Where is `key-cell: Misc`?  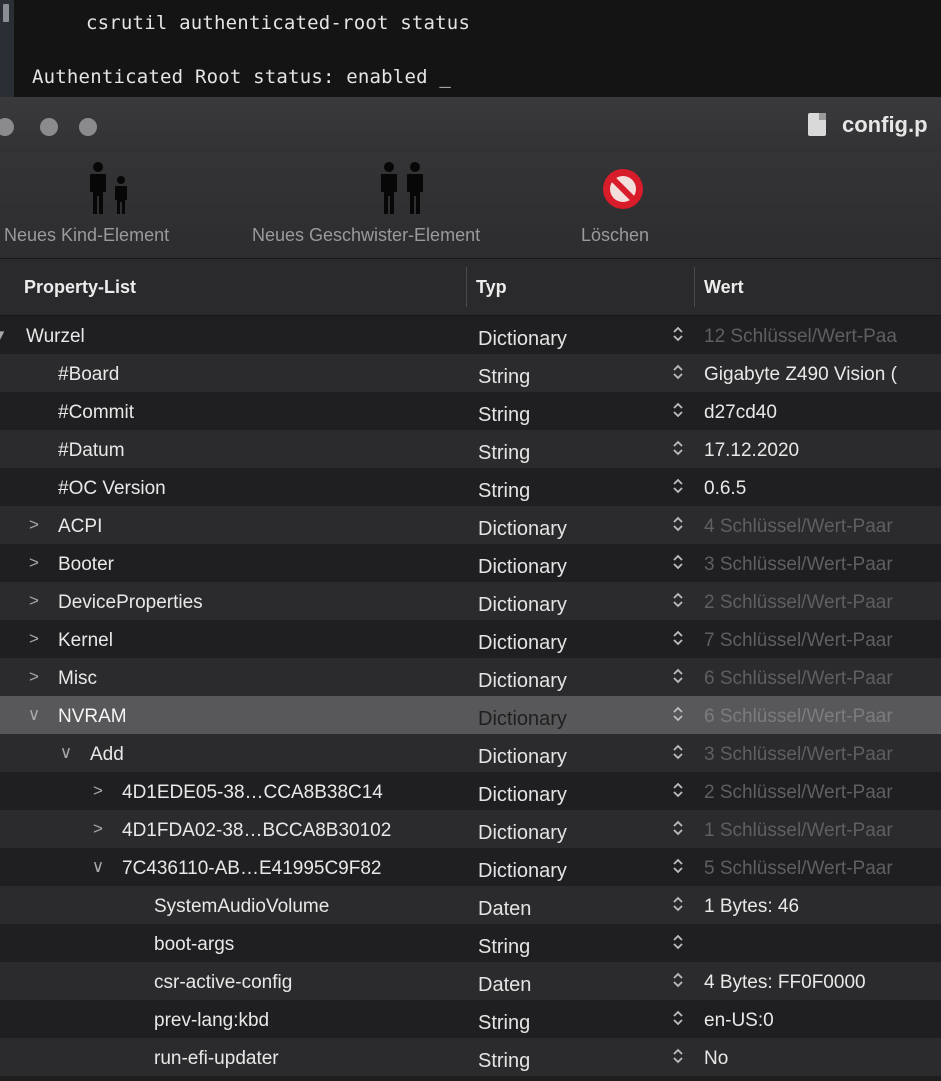 key-cell: Misc is located at coordinates (77, 679).